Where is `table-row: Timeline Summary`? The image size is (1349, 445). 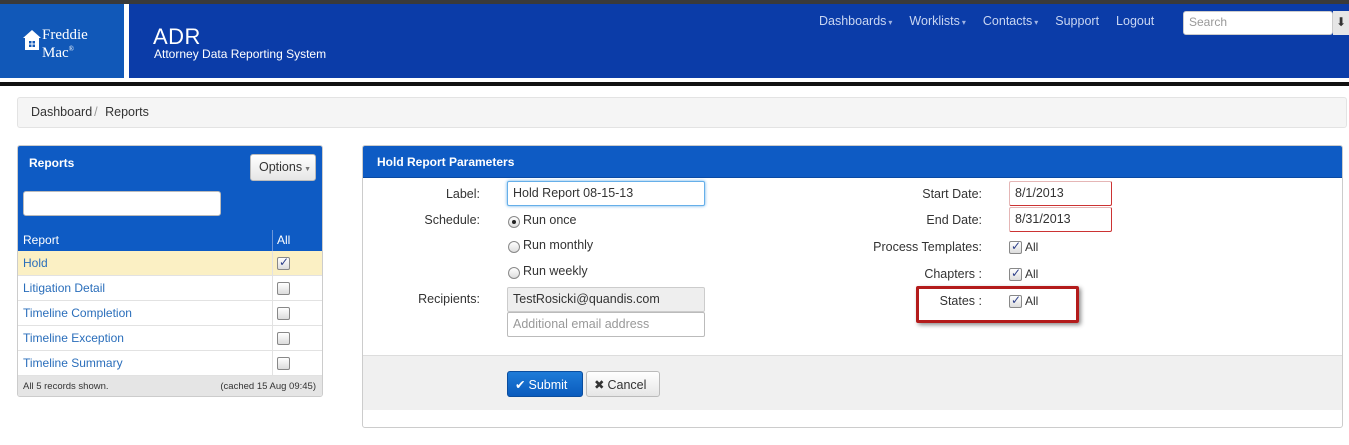 table-row: Timeline Summary is located at coordinates (170, 363).